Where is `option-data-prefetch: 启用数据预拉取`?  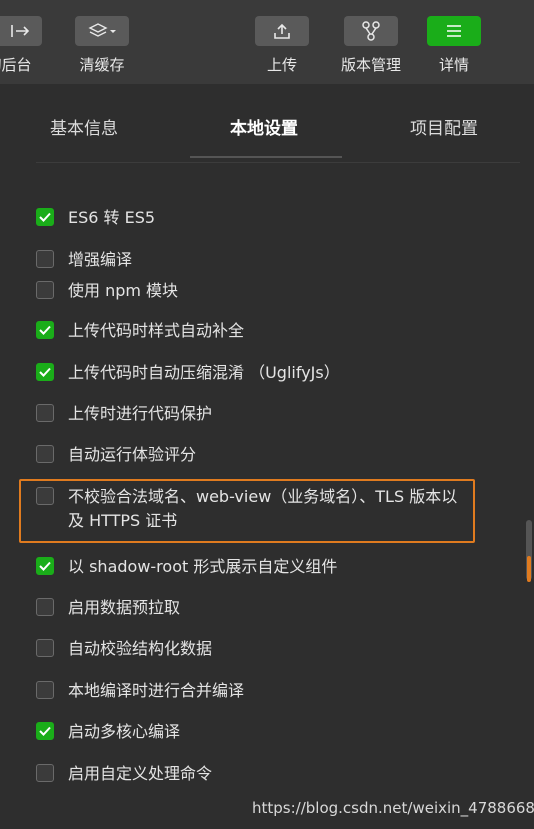 option-data-prefetch: 启用数据预拉取 is located at coordinates (252, 608).